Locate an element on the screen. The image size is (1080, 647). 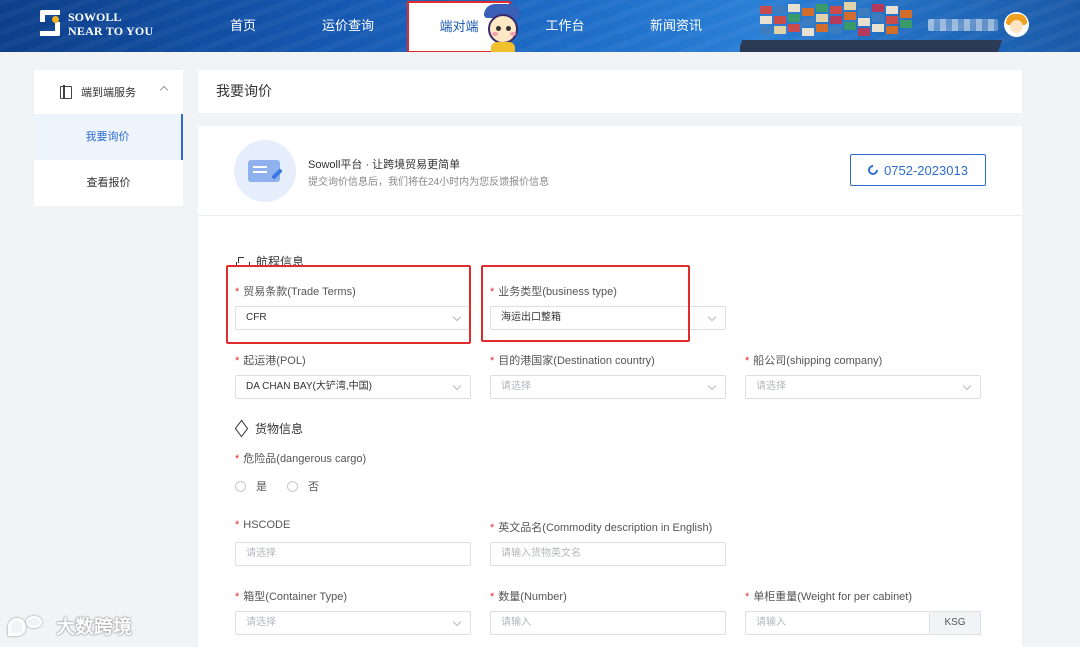
phone-contact-button: 0752-2023013 is located at coordinates (918, 170).